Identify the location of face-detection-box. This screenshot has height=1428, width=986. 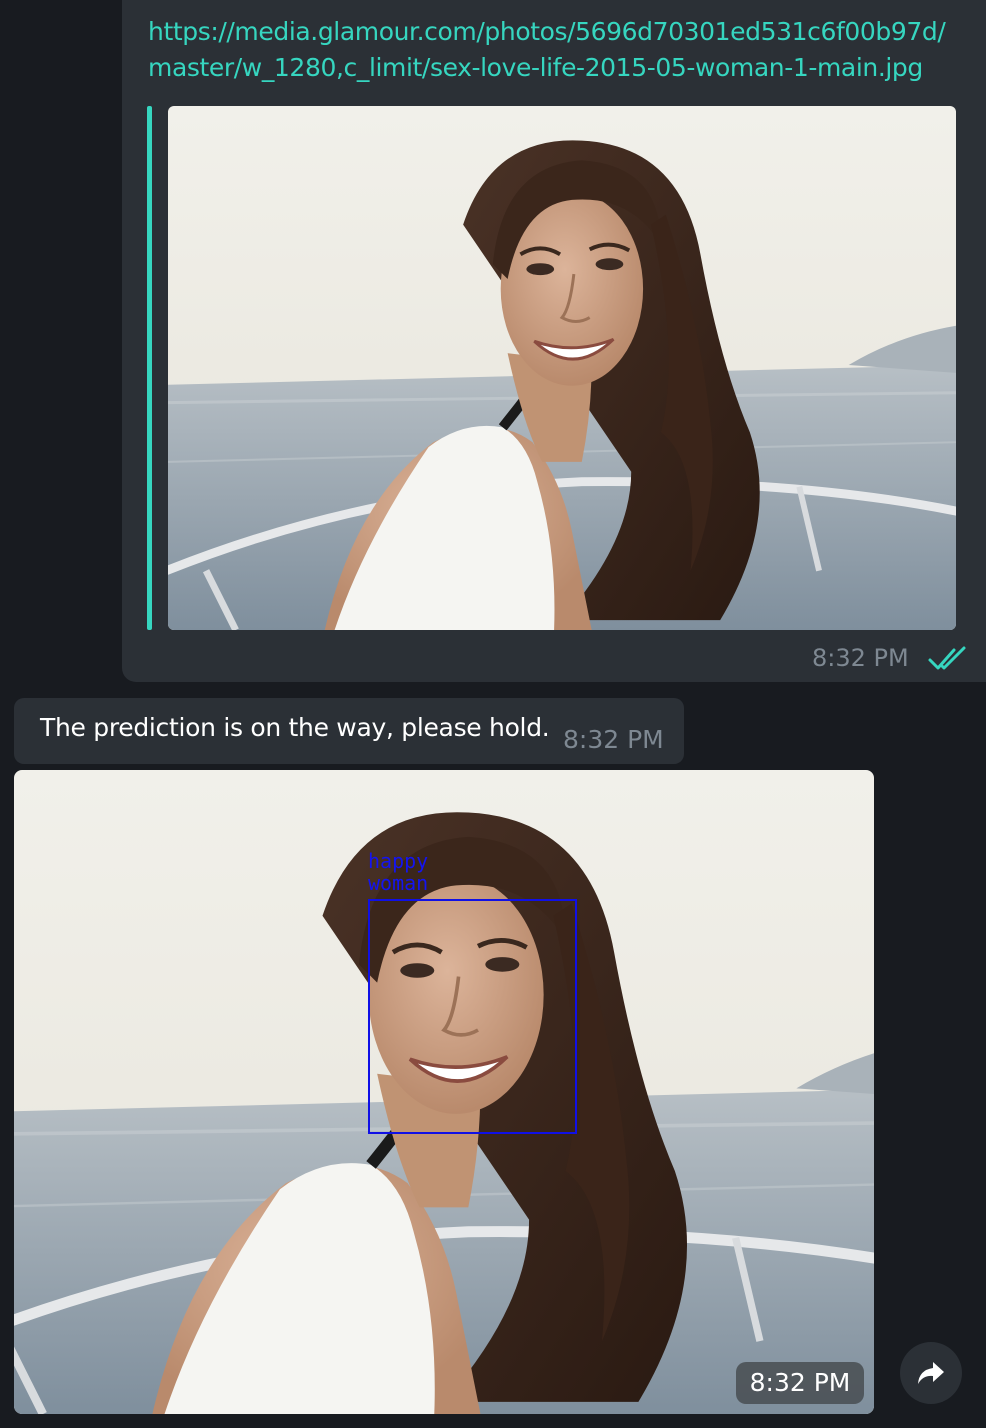
(472, 1016).